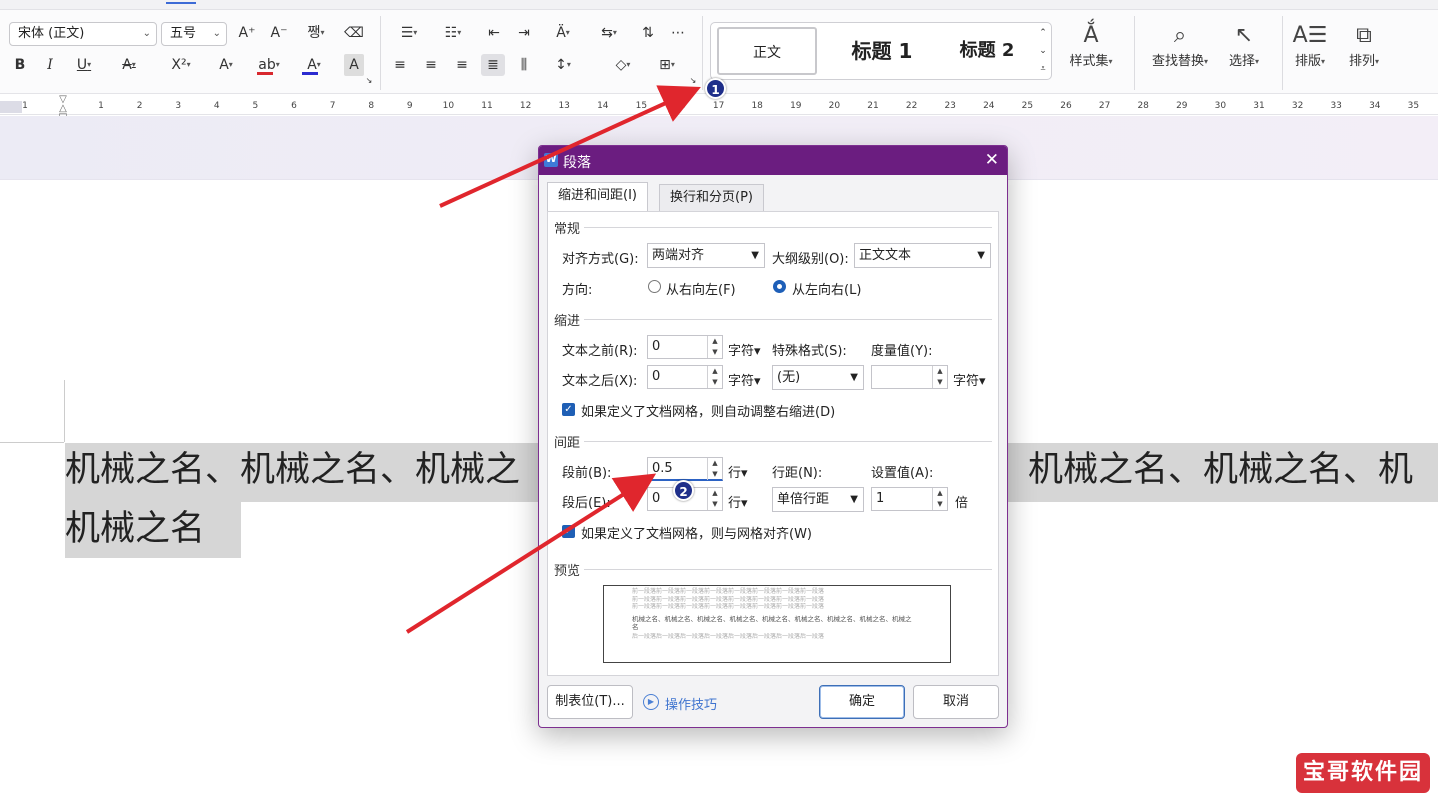 The height and width of the screenshot is (800, 1438). What do you see at coordinates (1363, 773) in the screenshot?
I see `watermark-logo: 宝哥软件园` at bounding box center [1363, 773].